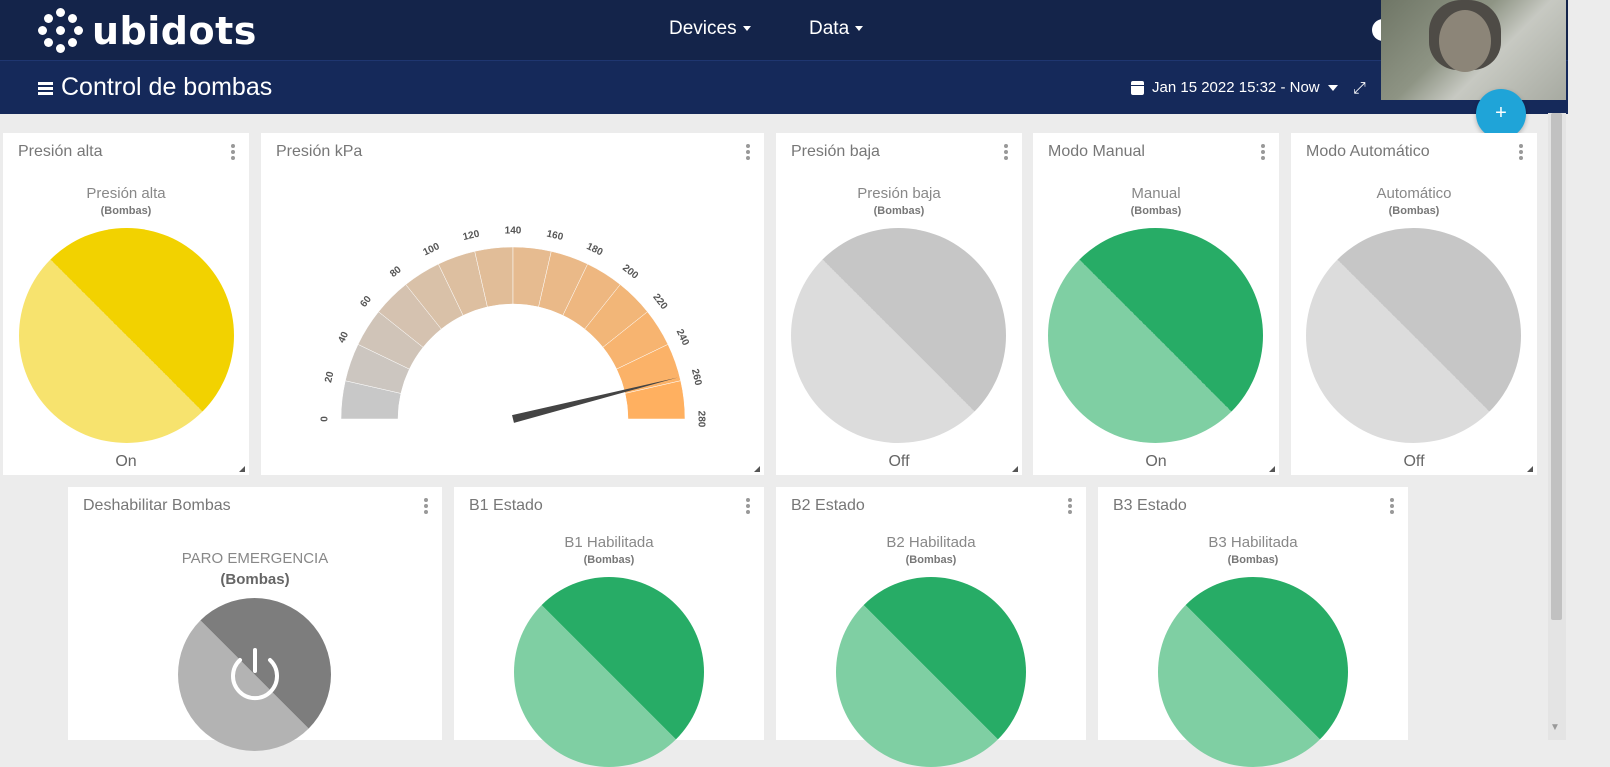  I want to click on variable-name: Presión alta, so click(126, 193).